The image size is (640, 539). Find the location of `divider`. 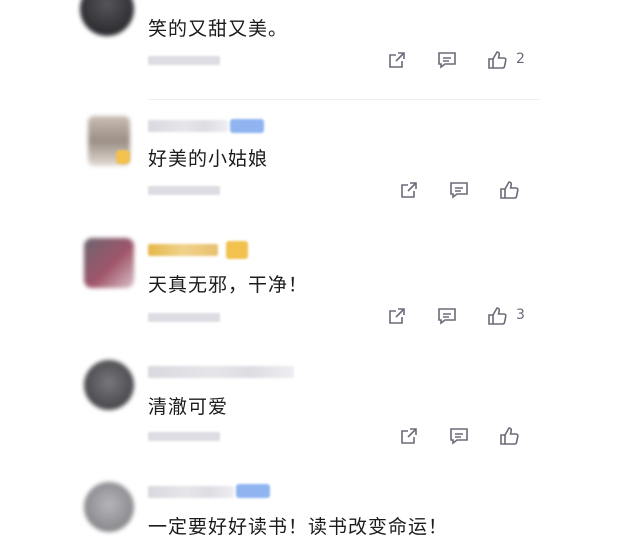

divider is located at coordinates (344, 99).